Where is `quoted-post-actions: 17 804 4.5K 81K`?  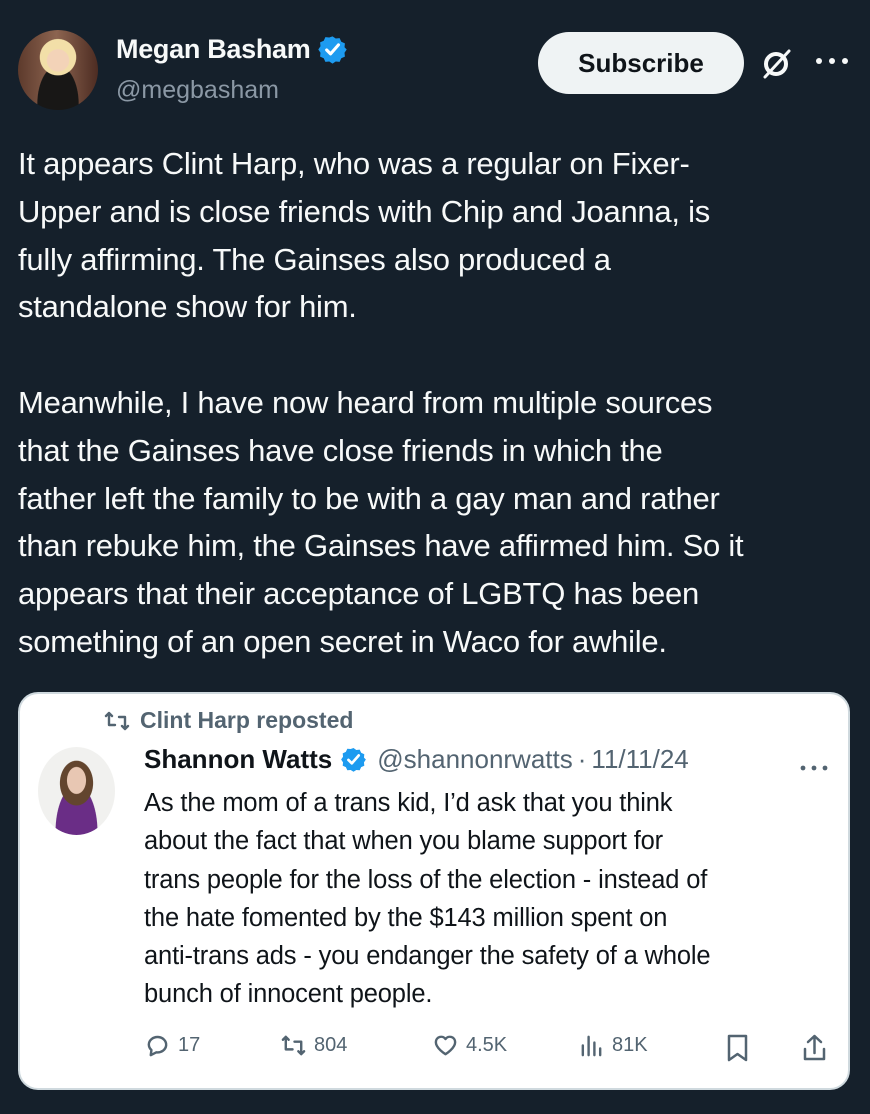
quoted-post-actions: 17 804 4.5K 81K is located at coordinates (489, 1048).